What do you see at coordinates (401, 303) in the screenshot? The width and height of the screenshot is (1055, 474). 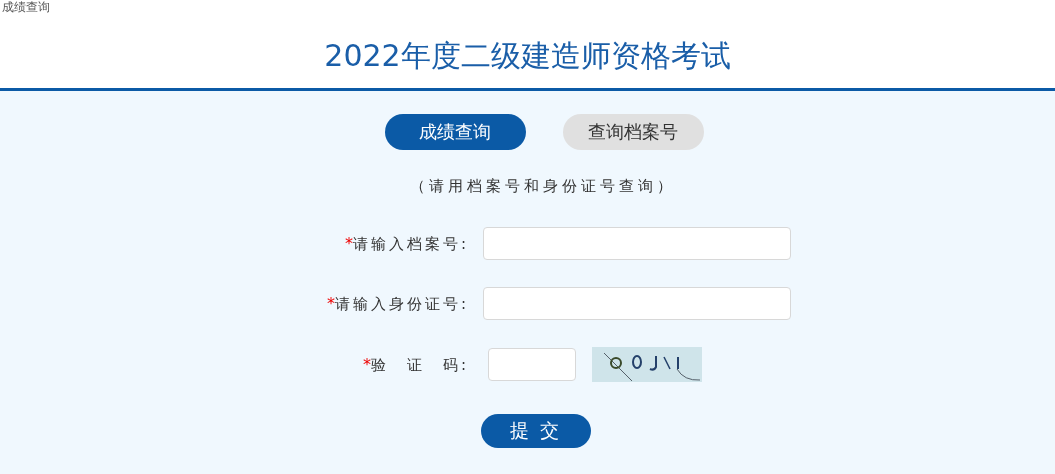 I see `field-label: 请输入身份证号:` at bounding box center [401, 303].